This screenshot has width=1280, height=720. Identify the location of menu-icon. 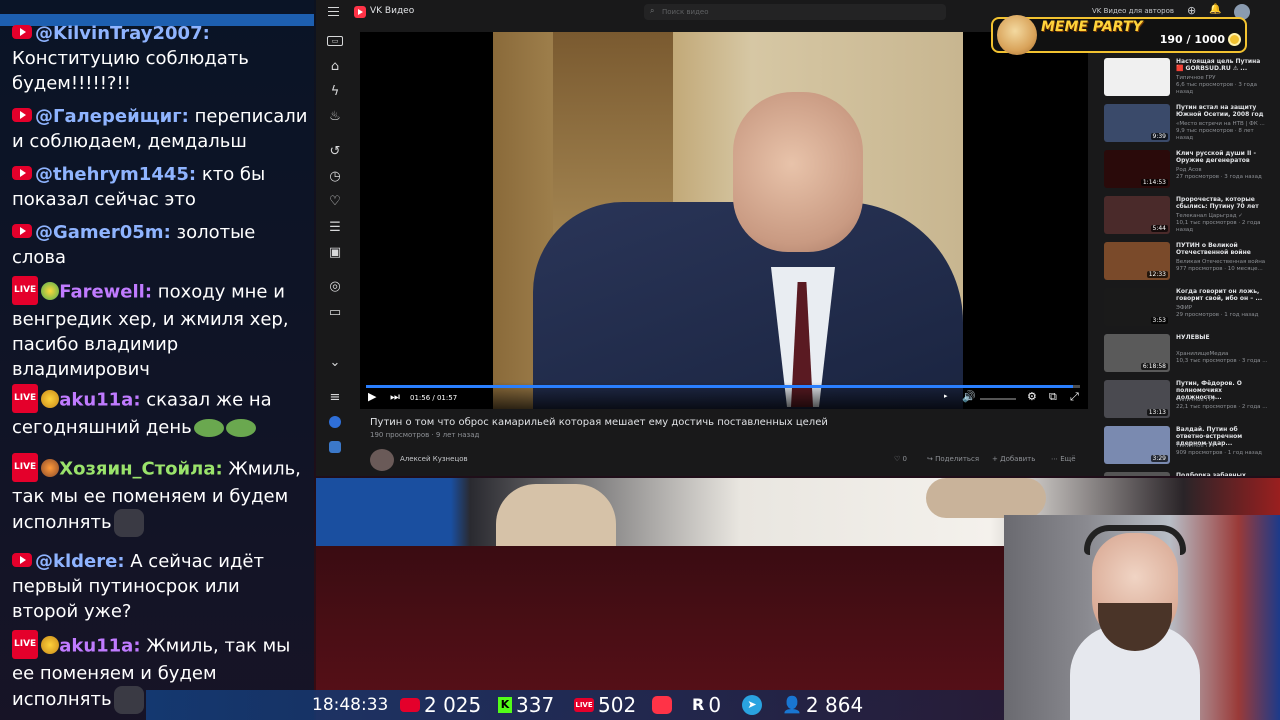
(333, 11).